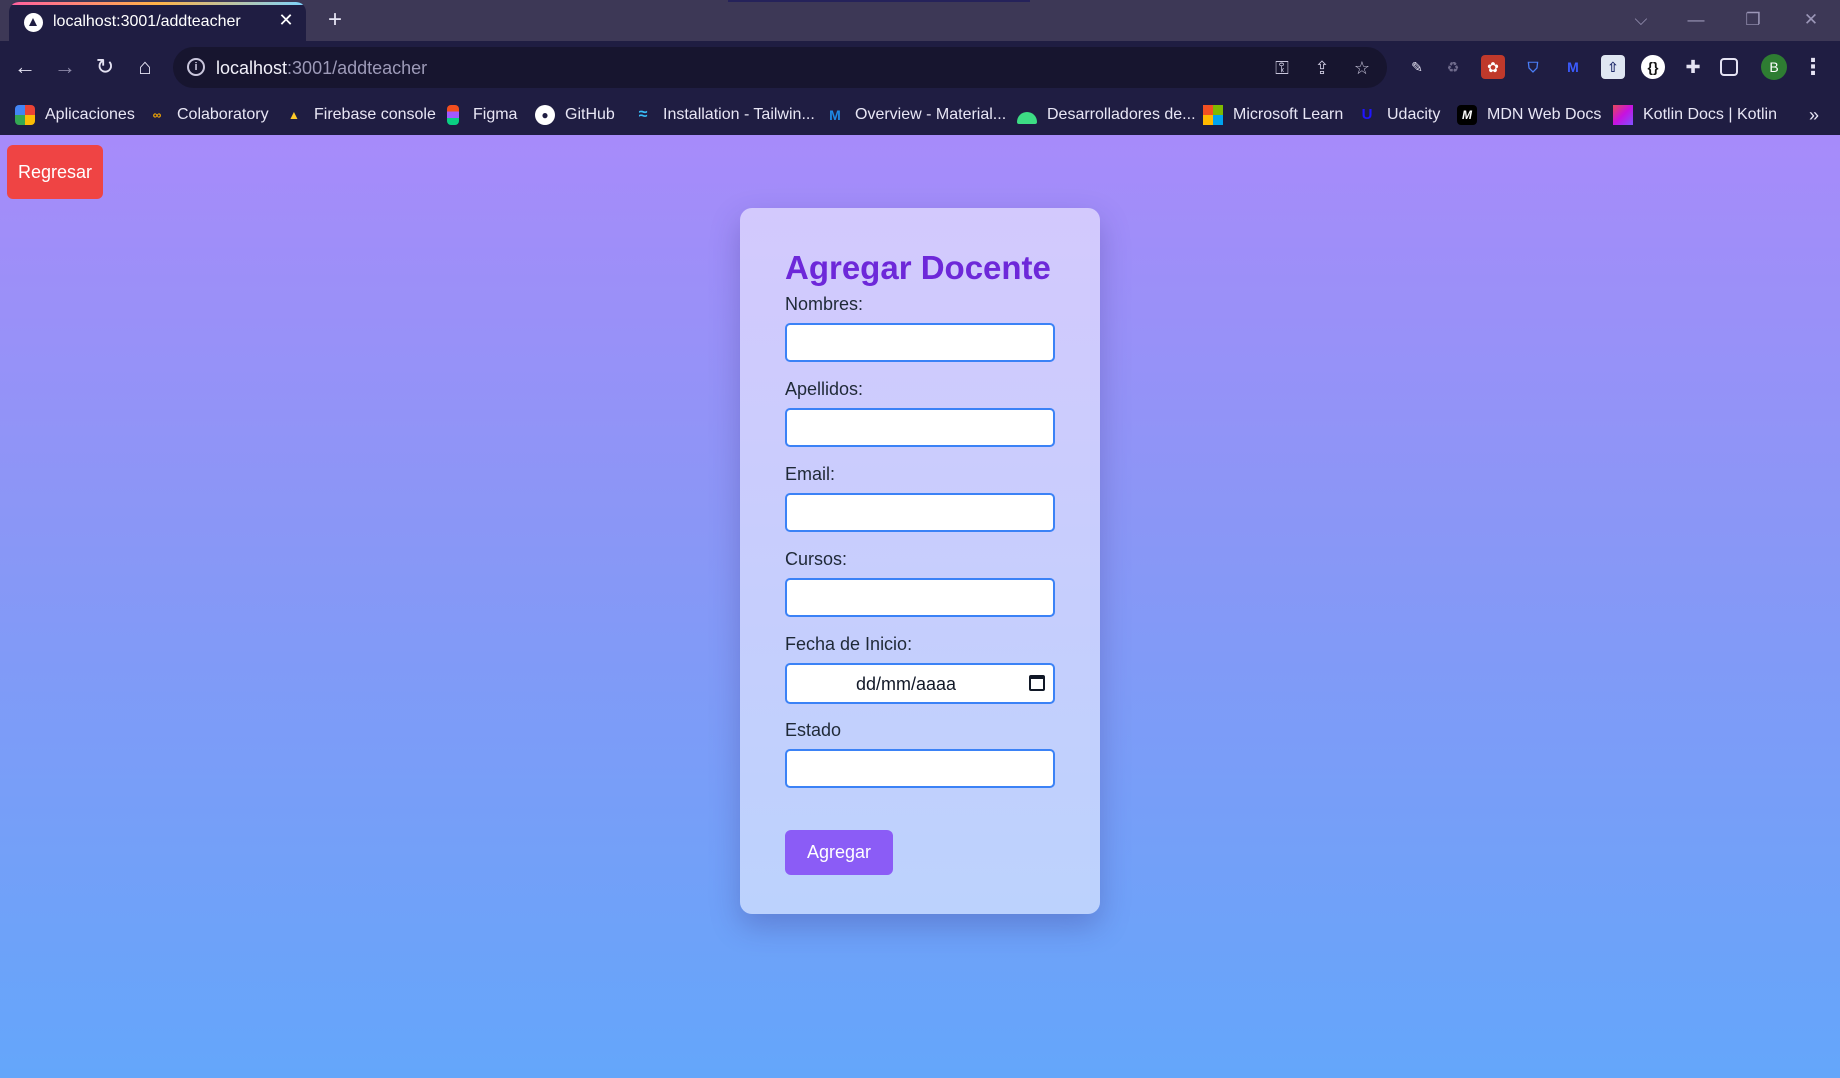  Describe the element at coordinates (1623, 115) in the screenshot. I see `kotlin-icon` at that location.